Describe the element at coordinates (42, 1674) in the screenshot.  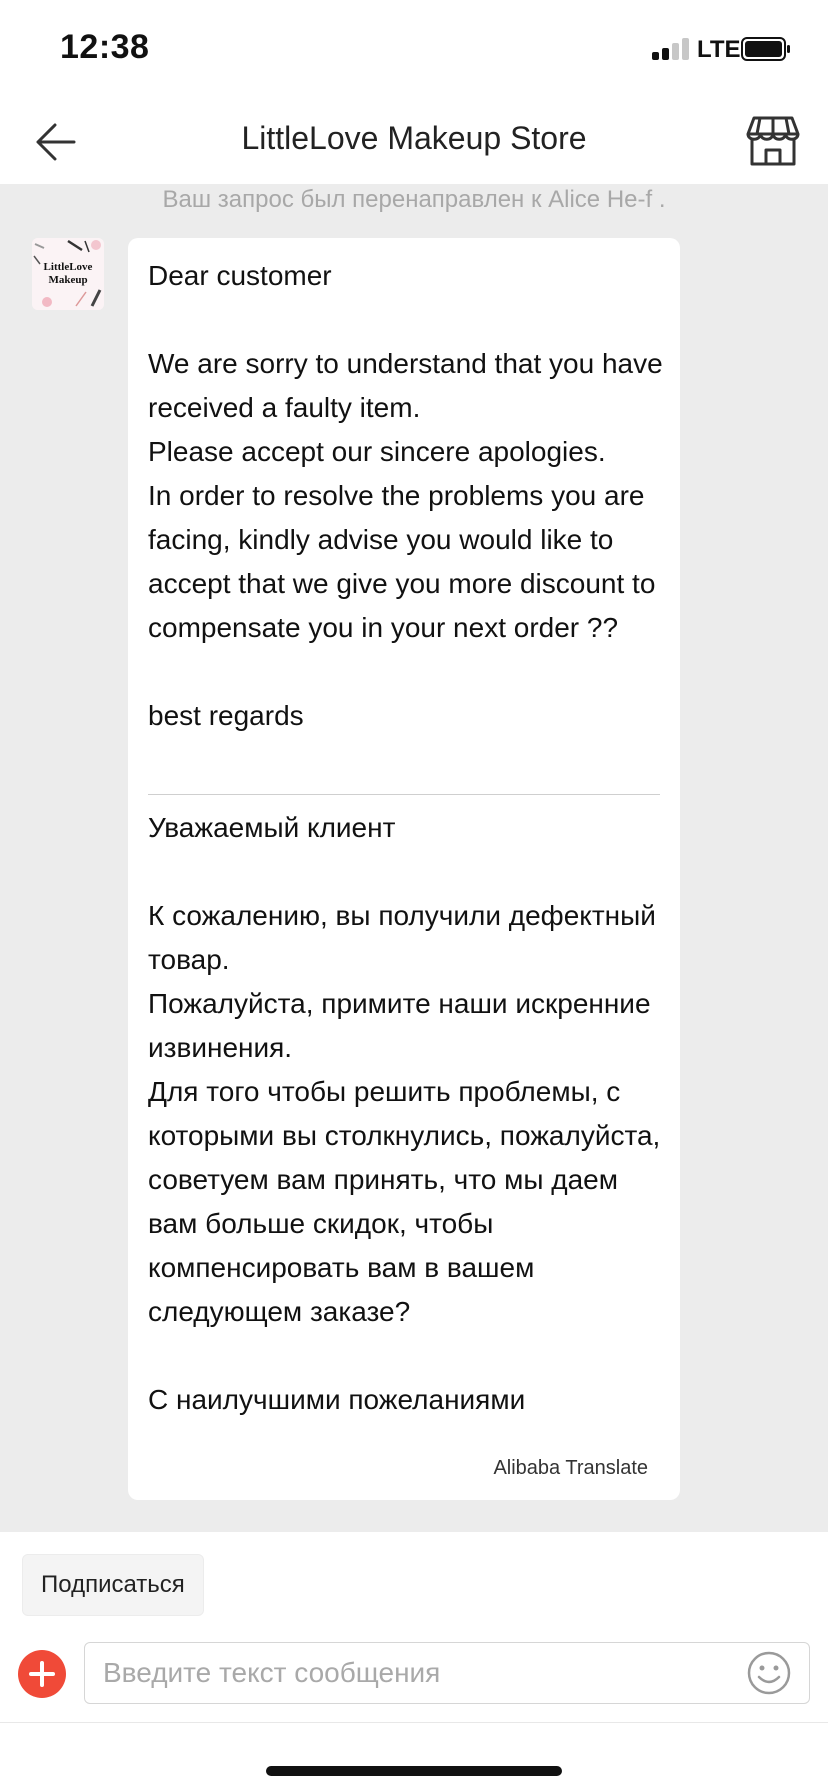
I see `plus-icon` at that location.